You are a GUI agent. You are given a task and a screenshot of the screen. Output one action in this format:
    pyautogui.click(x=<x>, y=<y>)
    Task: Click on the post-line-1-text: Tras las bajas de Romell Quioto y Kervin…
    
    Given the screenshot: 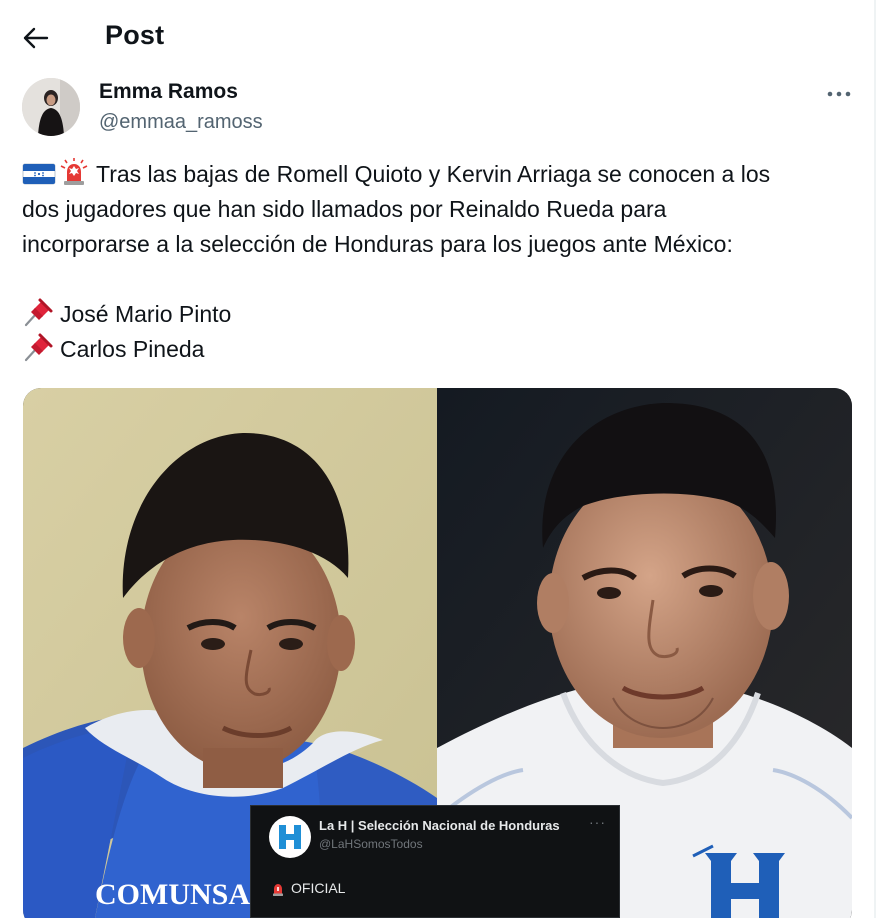 What is the action you would take?
    pyautogui.click(x=433, y=174)
    